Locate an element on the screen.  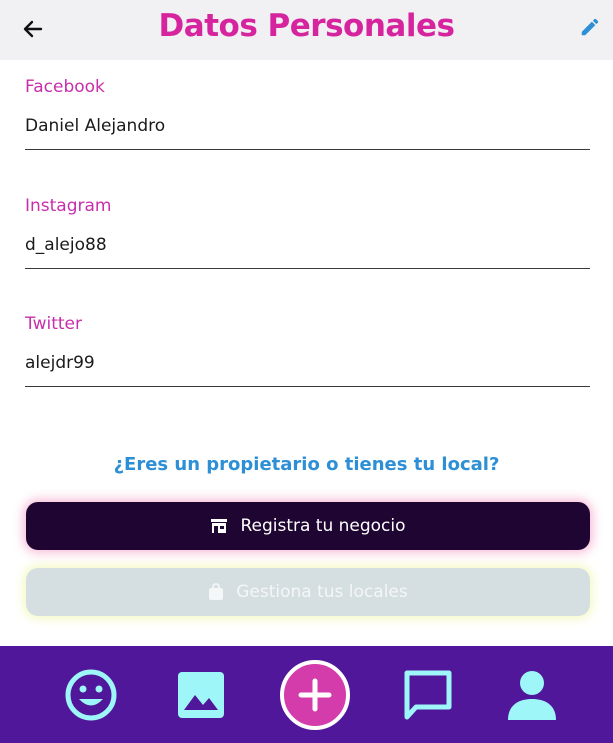
facebook-field: Facebook Daniel Alejandro is located at coordinates (307, 113).